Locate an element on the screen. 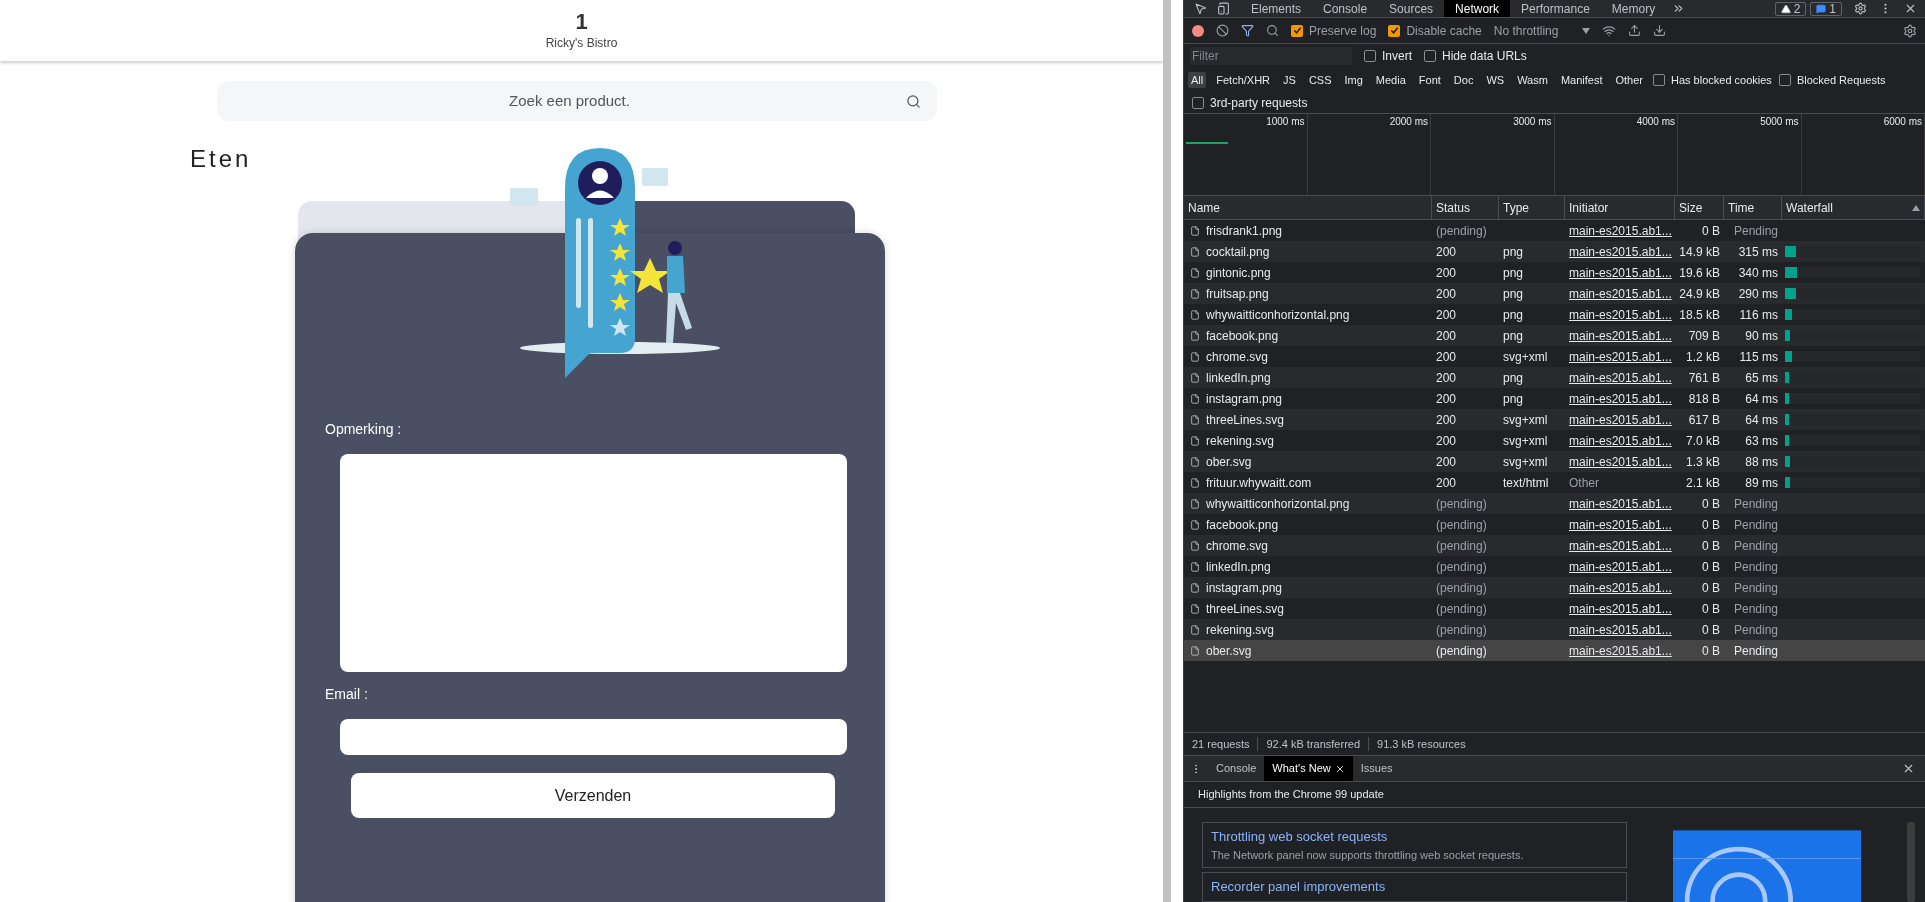 This screenshot has height=902, width=1925. upload-icon is located at coordinates (1635, 30).